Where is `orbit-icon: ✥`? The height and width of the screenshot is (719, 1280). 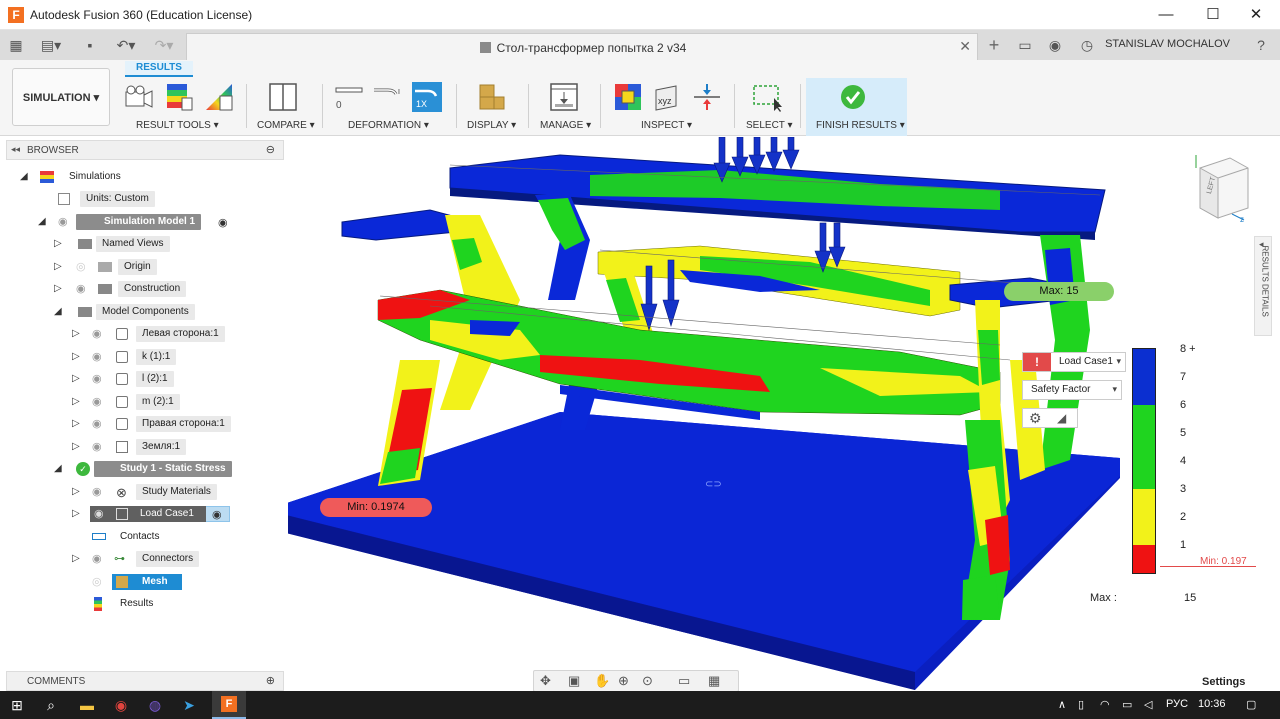
orbit-icon: ✥ is located at coordinates (545, 681).